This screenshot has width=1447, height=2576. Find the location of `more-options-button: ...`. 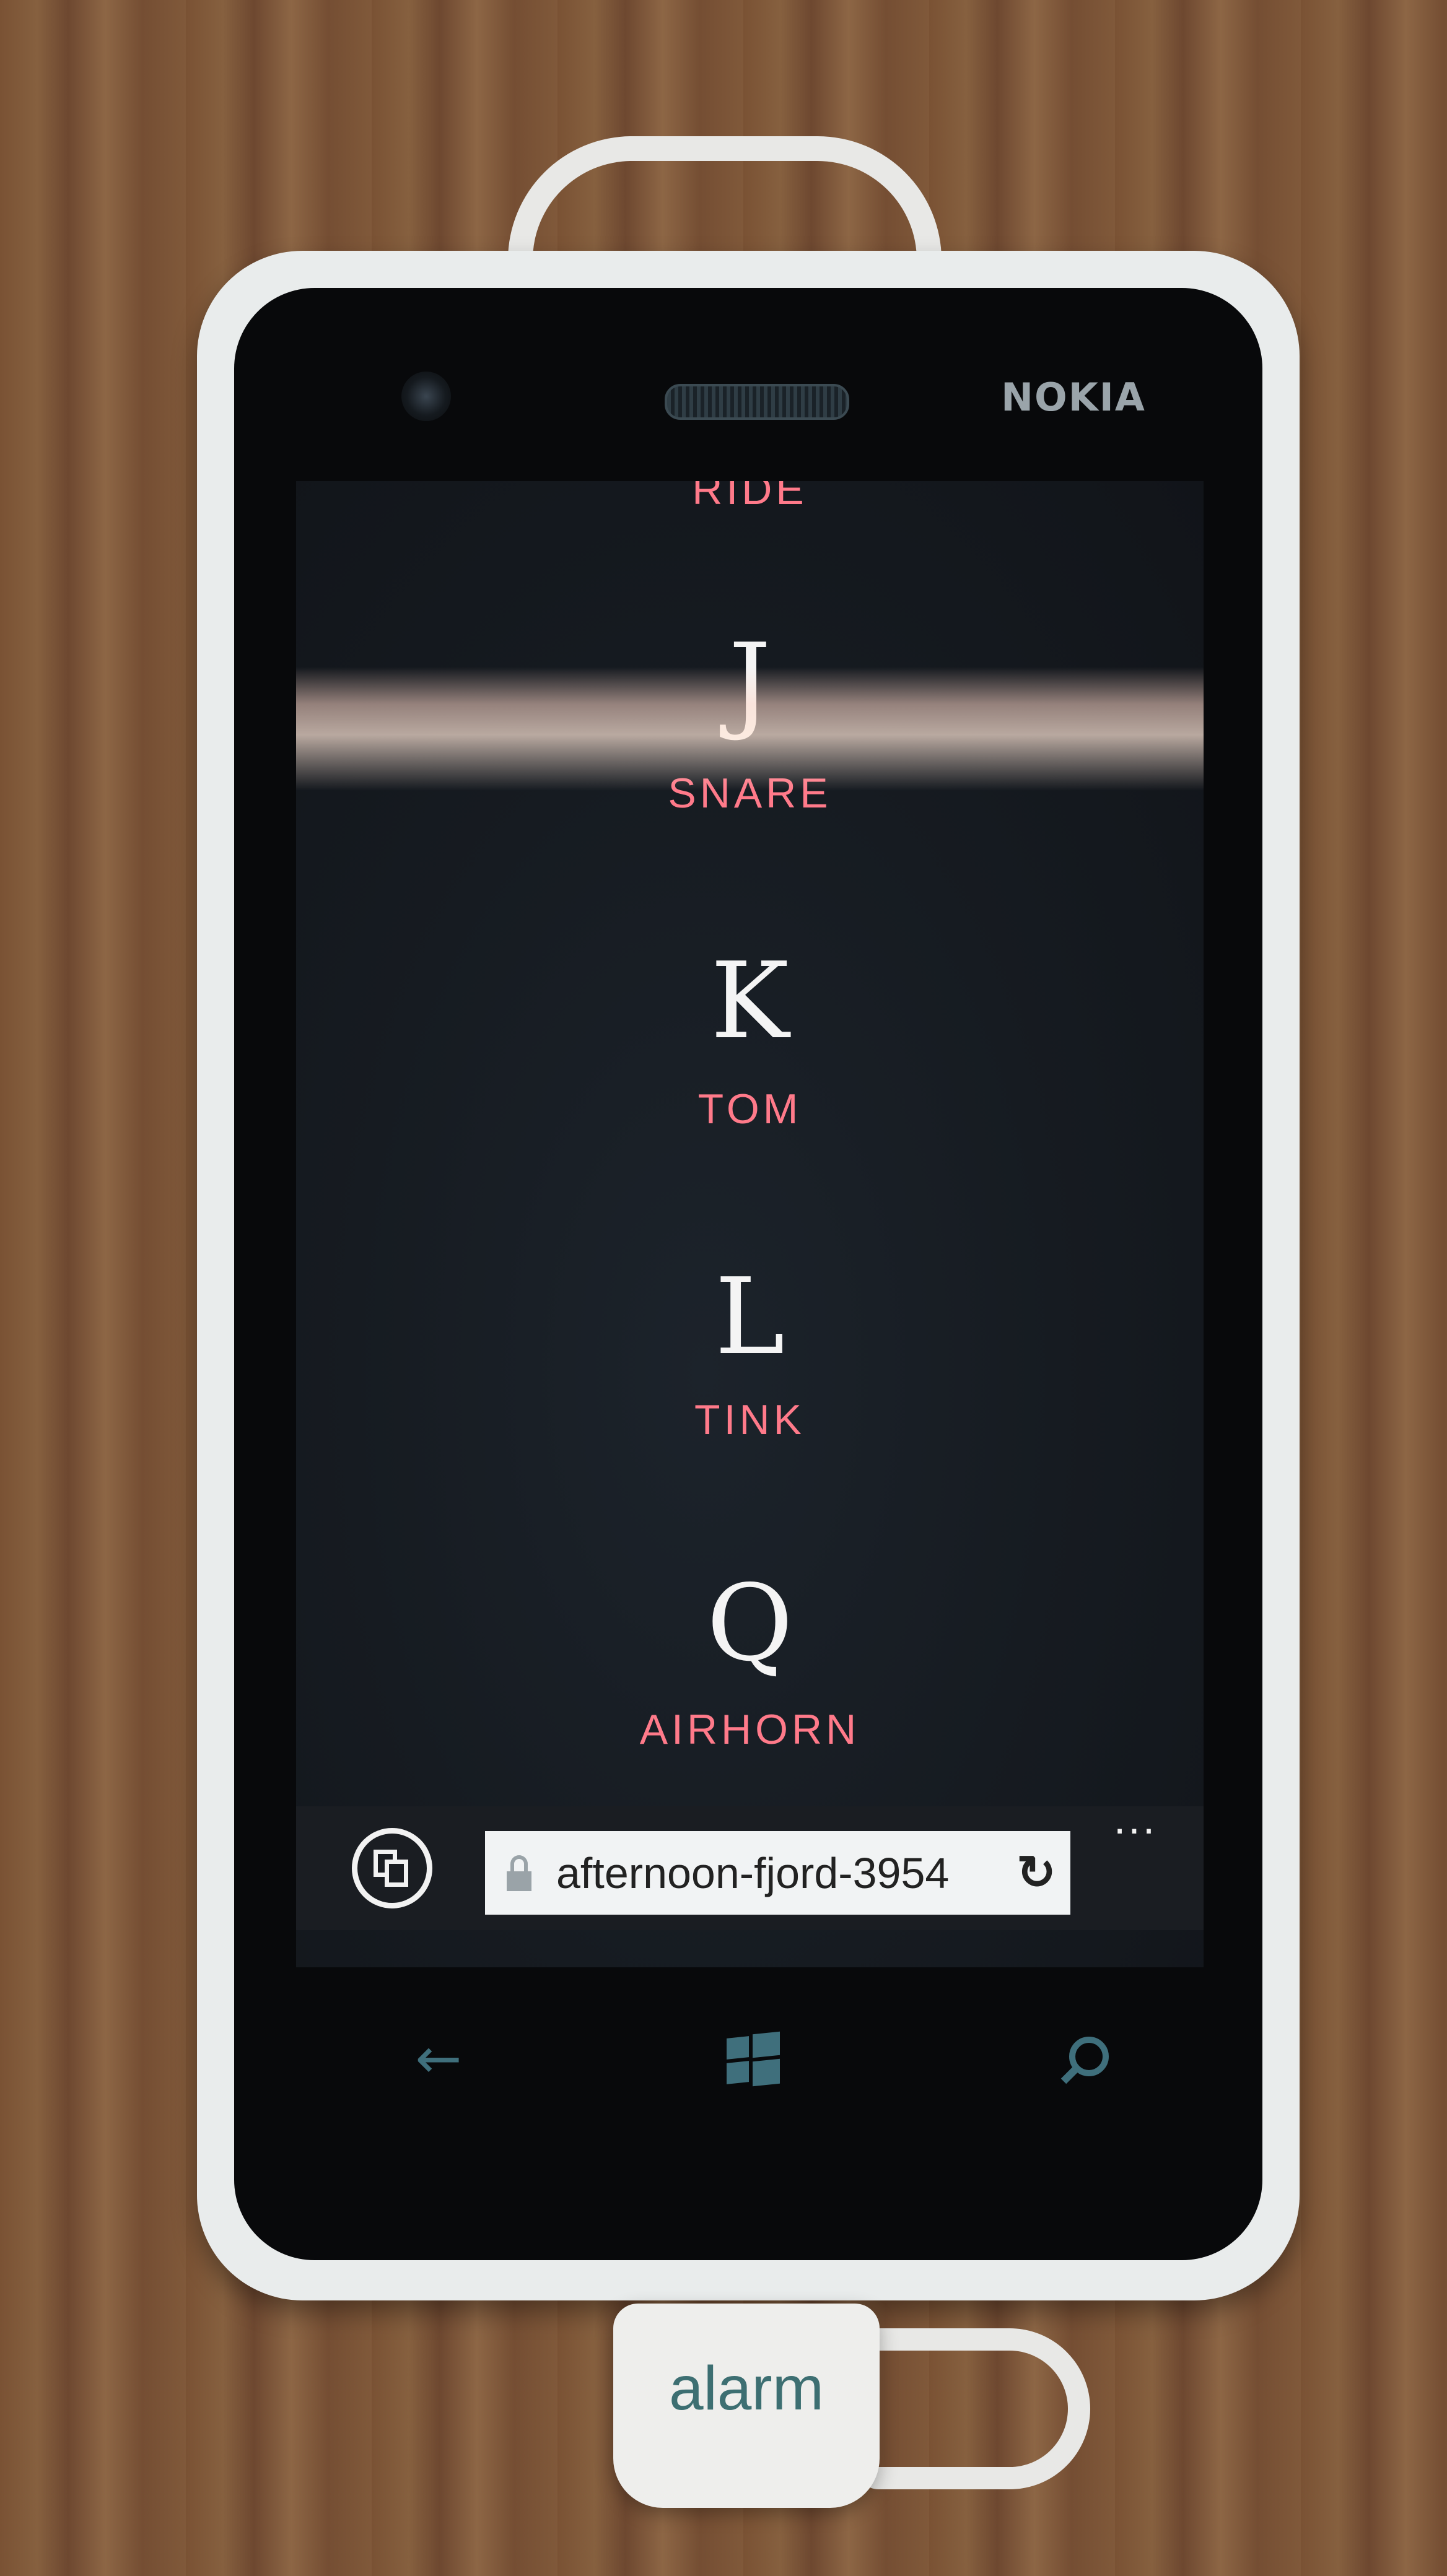

more-options-button: ... is located at coordinates (1135, 1820).